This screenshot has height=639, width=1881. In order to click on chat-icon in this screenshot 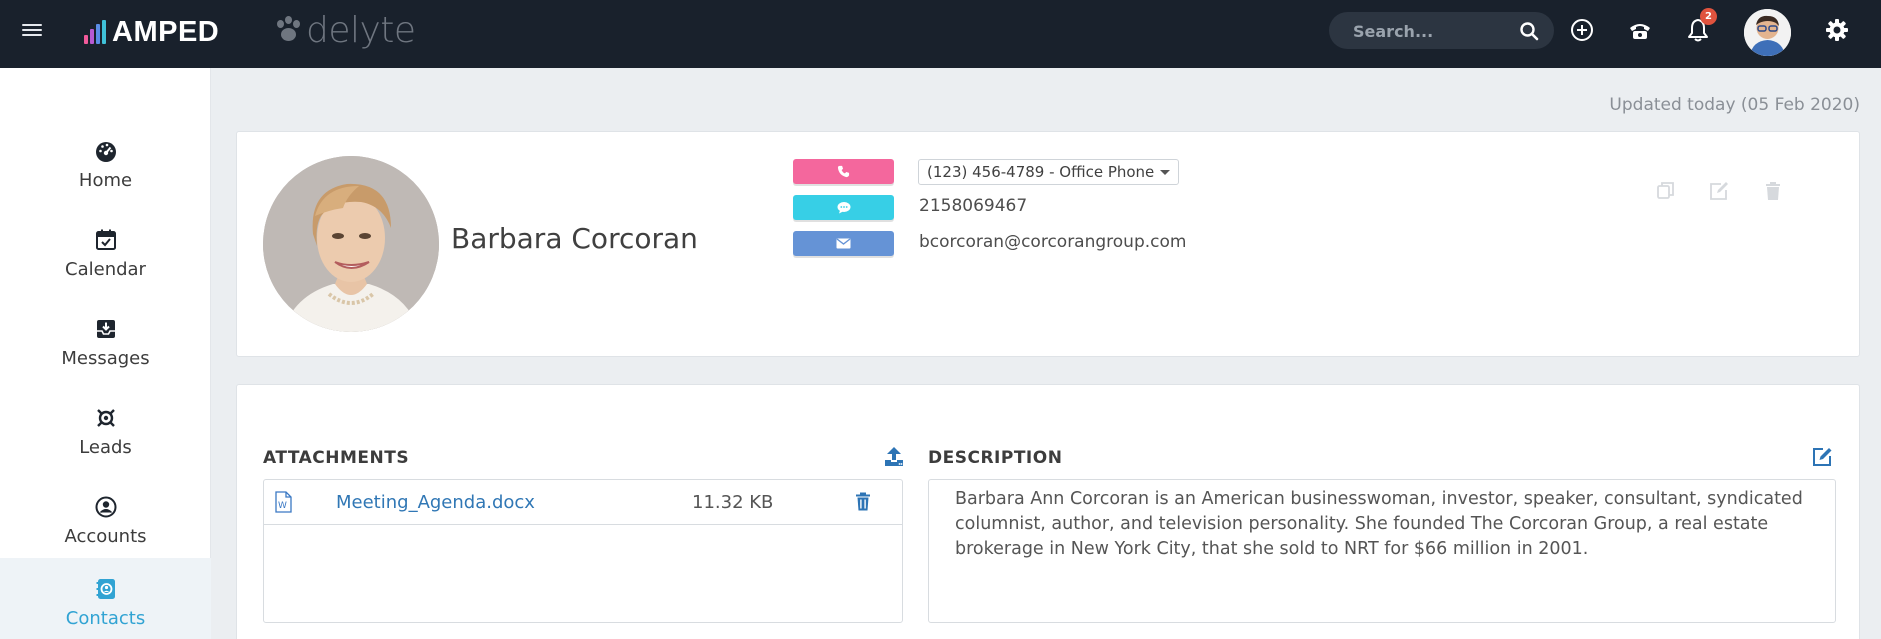, I will do `click(843, 208)`.